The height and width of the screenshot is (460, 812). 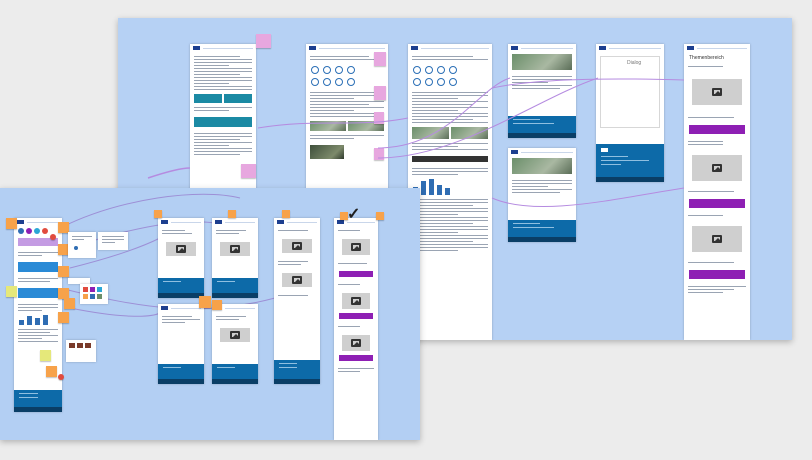 I want to click on frame-page-a, so click(x=181, y=258).